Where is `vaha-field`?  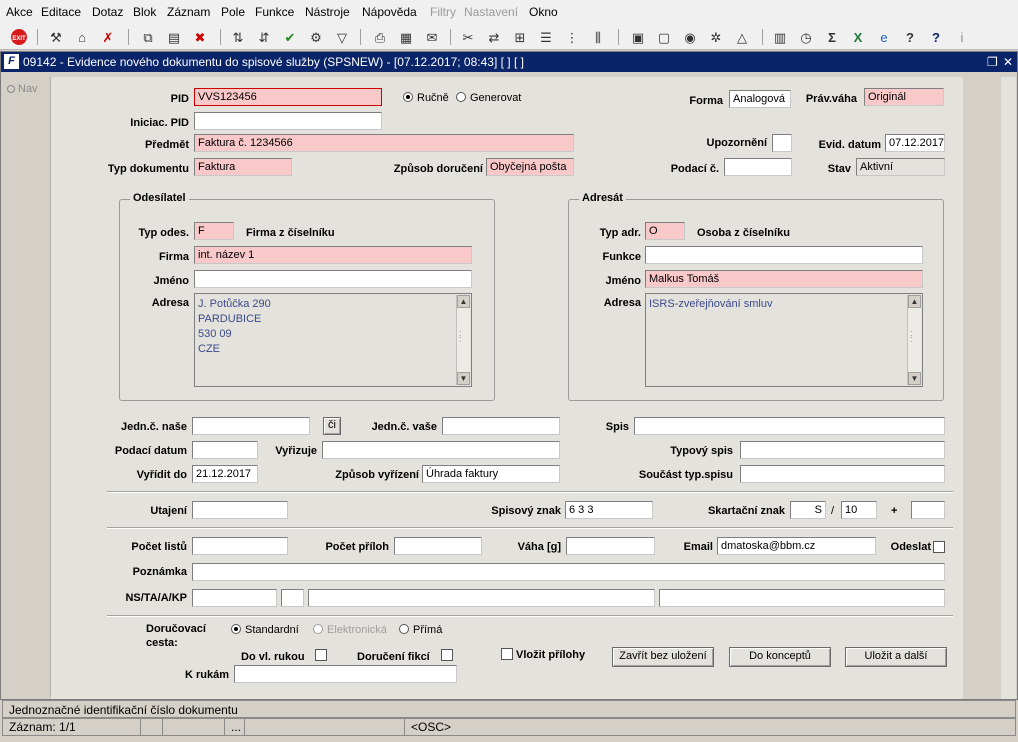
vaha-field is located at coordinates (610, 546).